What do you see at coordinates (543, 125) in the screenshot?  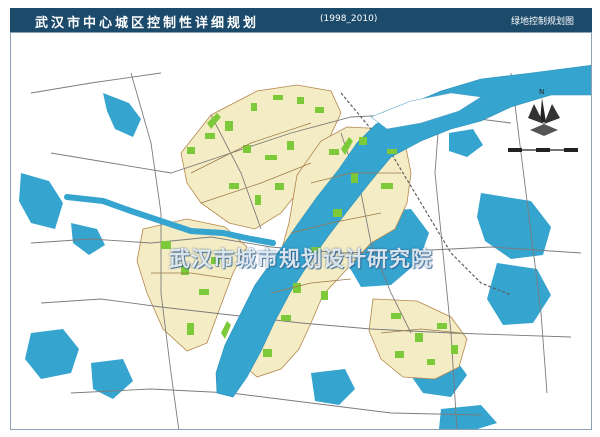 I see `compass-icon` at bounding box center [543, 125].